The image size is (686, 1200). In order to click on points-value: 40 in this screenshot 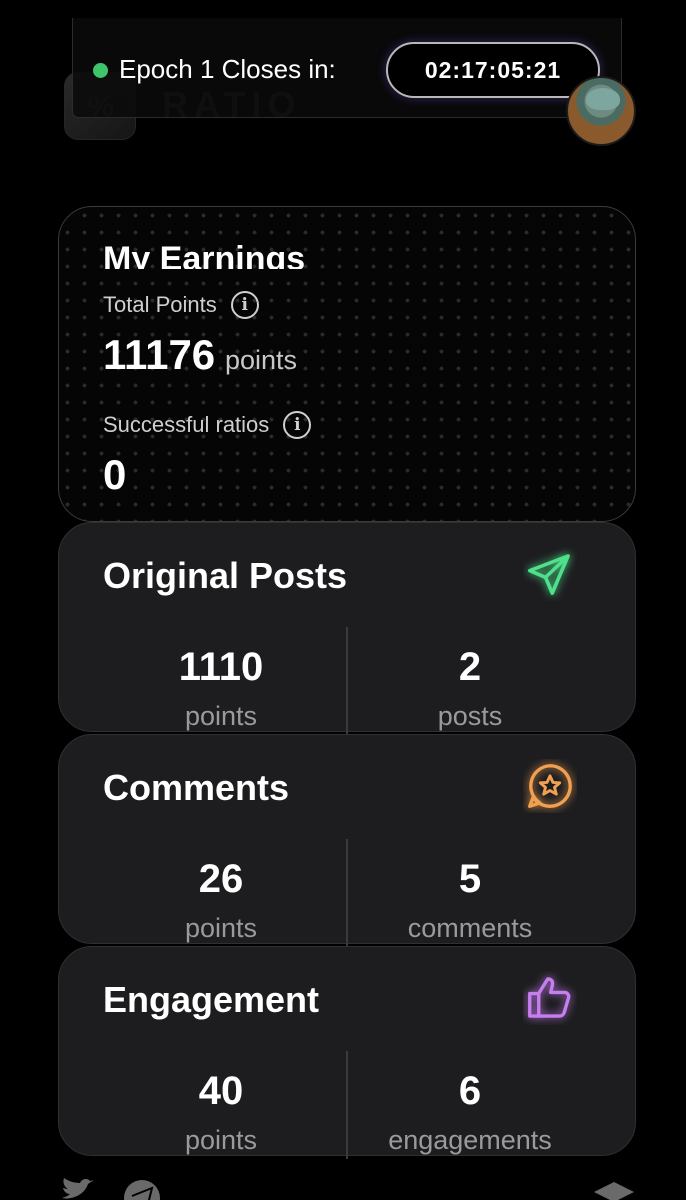, I will do `click(221, 1091)`.